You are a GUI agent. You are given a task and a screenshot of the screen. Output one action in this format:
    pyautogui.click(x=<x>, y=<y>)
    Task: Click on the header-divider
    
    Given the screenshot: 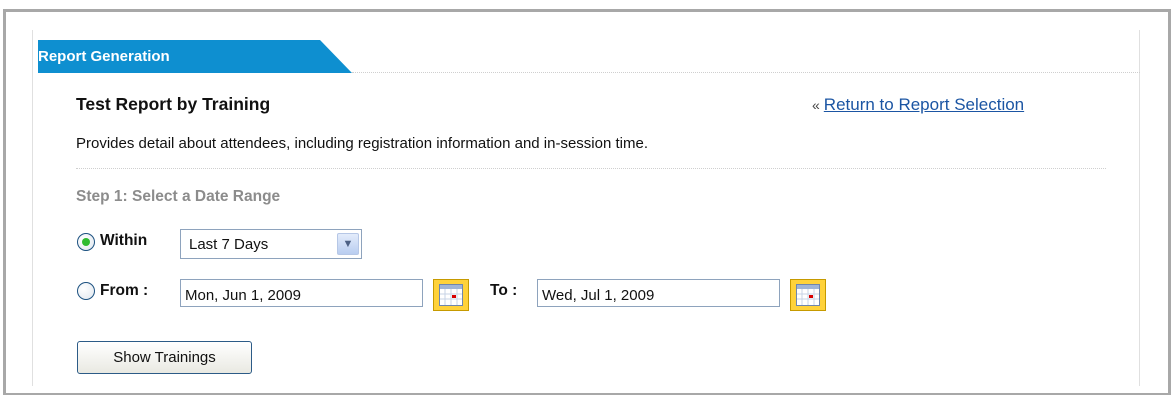 What is the action you would take?
    pyautogui.click(x=746, y=72)
    